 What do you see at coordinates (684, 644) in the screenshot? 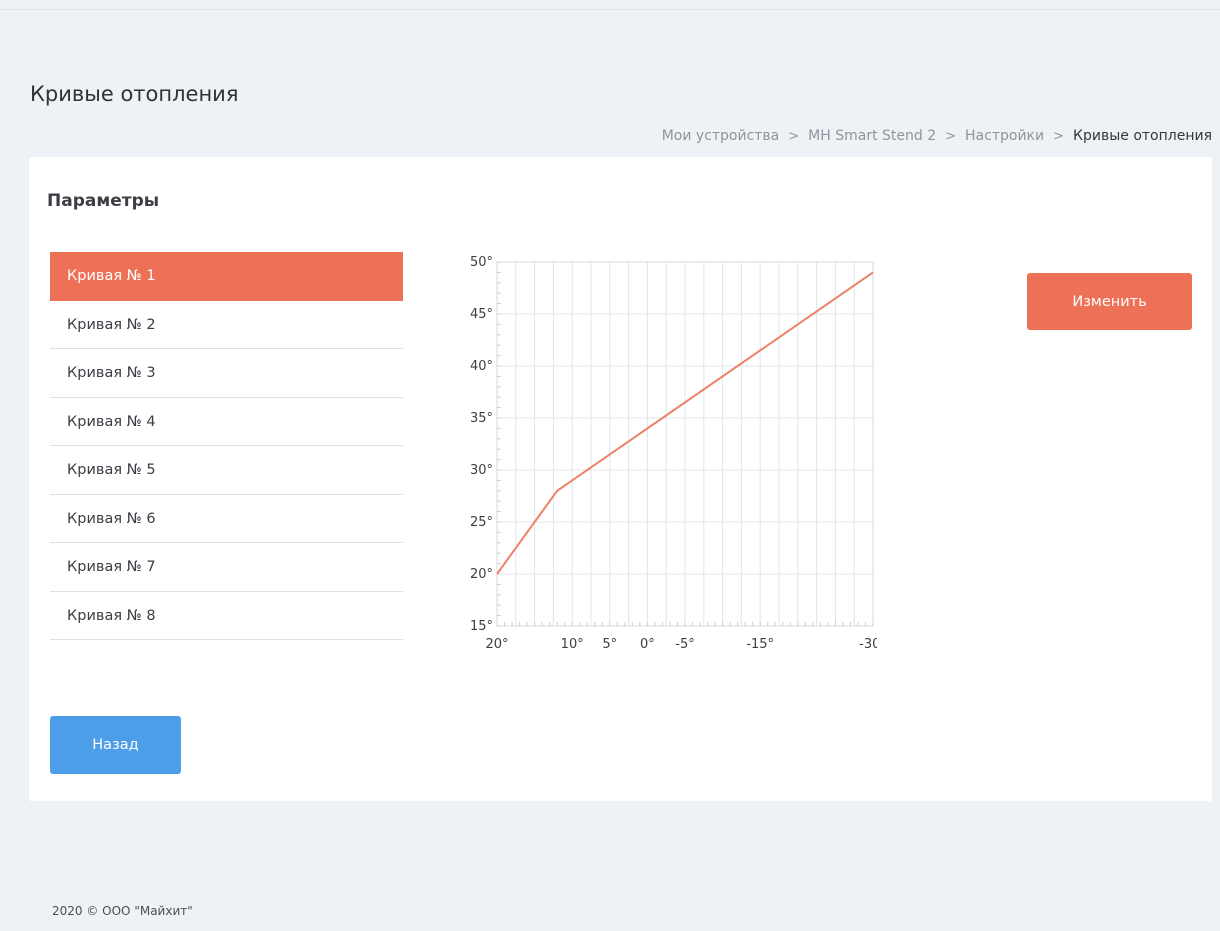
I see `x-tick-label: -5°` at bounding box center [684, 644].